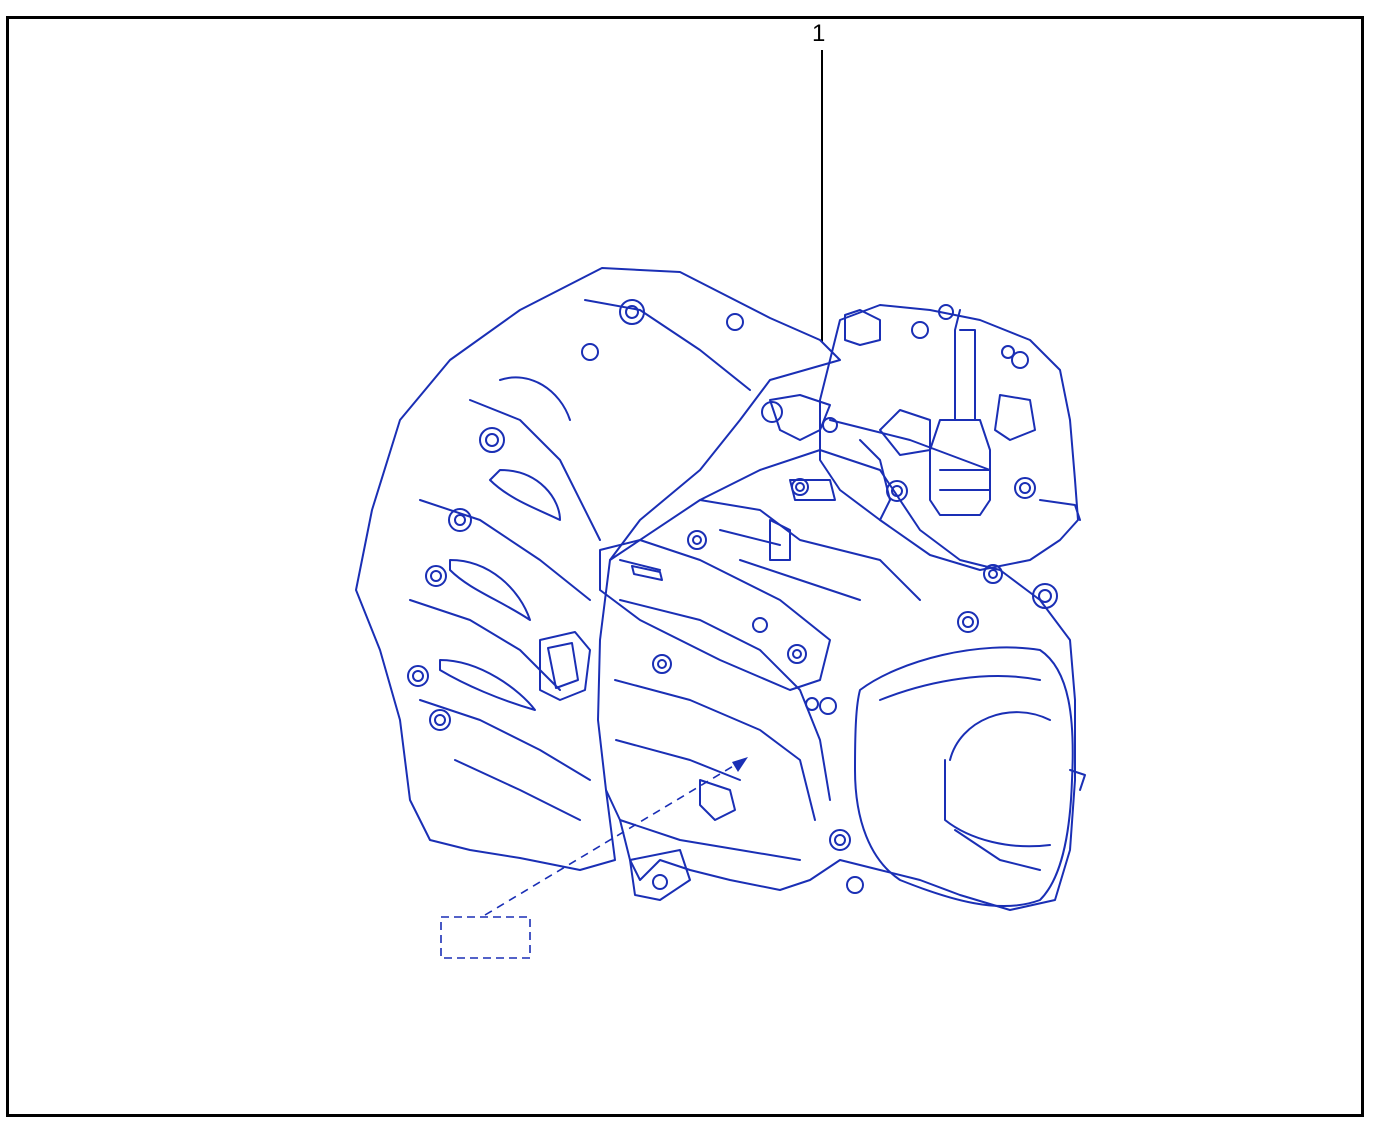  What do you see at coordinates (740, 764) in the screenshot?
I see `arrow-head` at bounding box center [740, 764].